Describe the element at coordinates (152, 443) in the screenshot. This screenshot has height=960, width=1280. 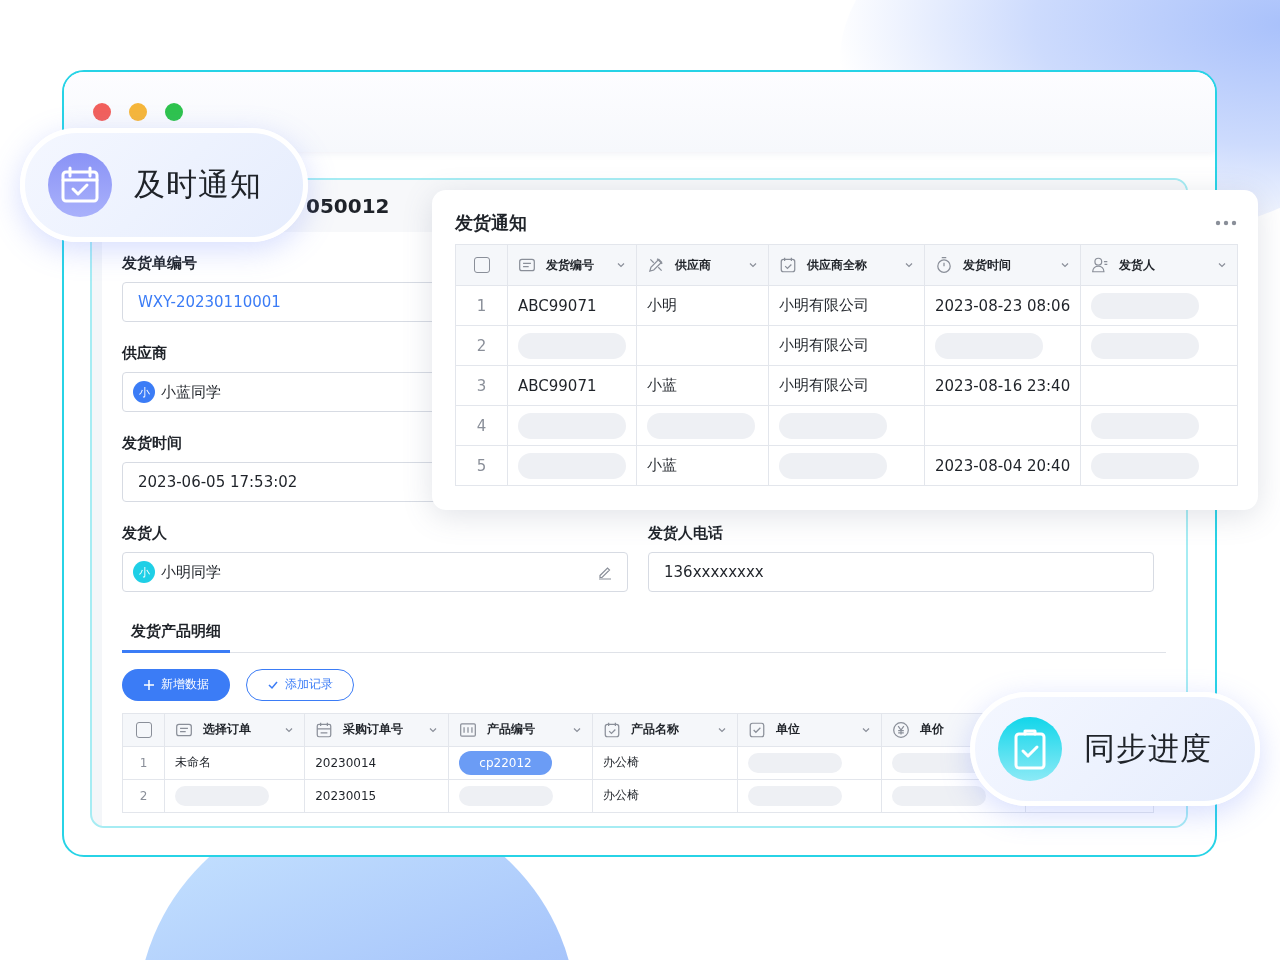
I see `field-label: 发货时间` at that location.